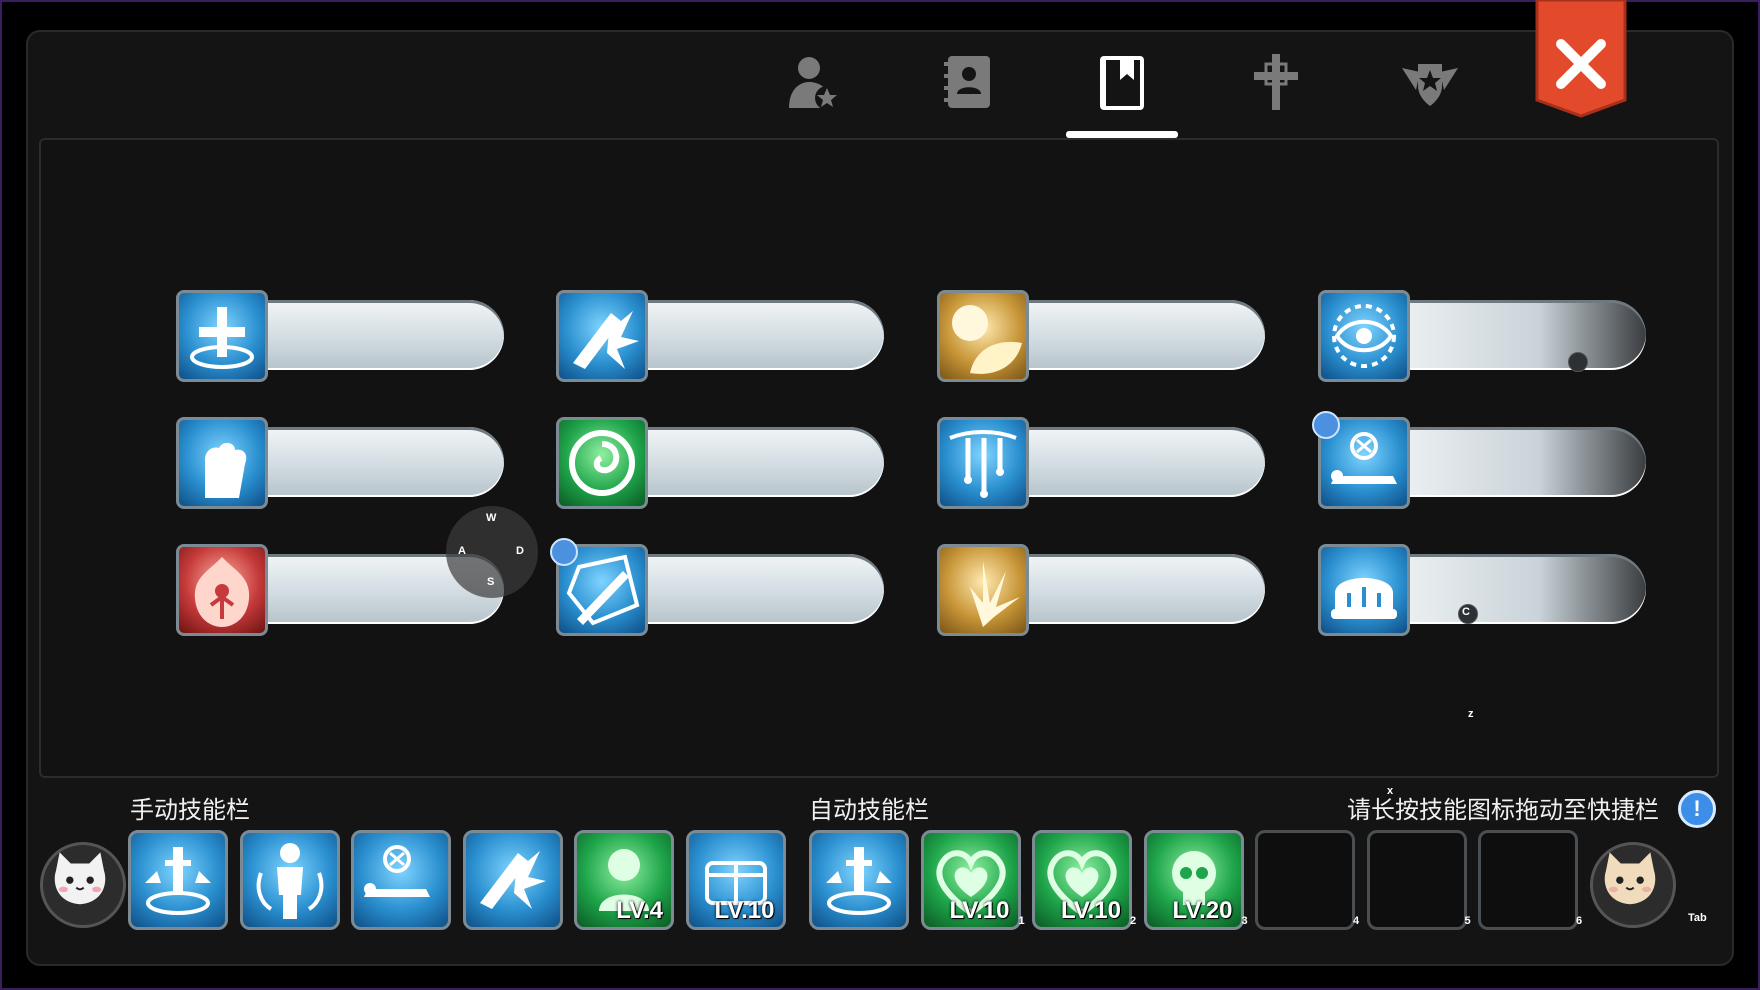 This screenshot has width=1760, height=990. Describe the element at coordinates (1503, 810) in the screenshot. I see `drag-hint: 请长按技能图标拖动至快捷栏` at that location.